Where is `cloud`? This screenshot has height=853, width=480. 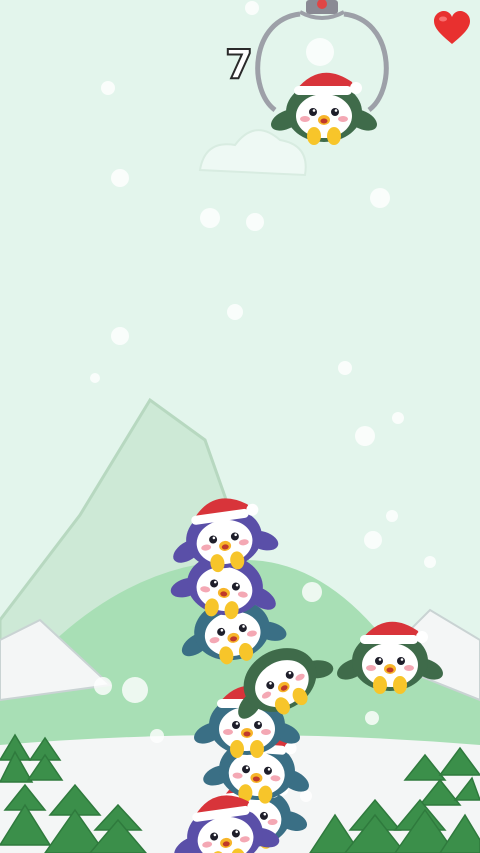
cloud is located at coordinates (252, 153).